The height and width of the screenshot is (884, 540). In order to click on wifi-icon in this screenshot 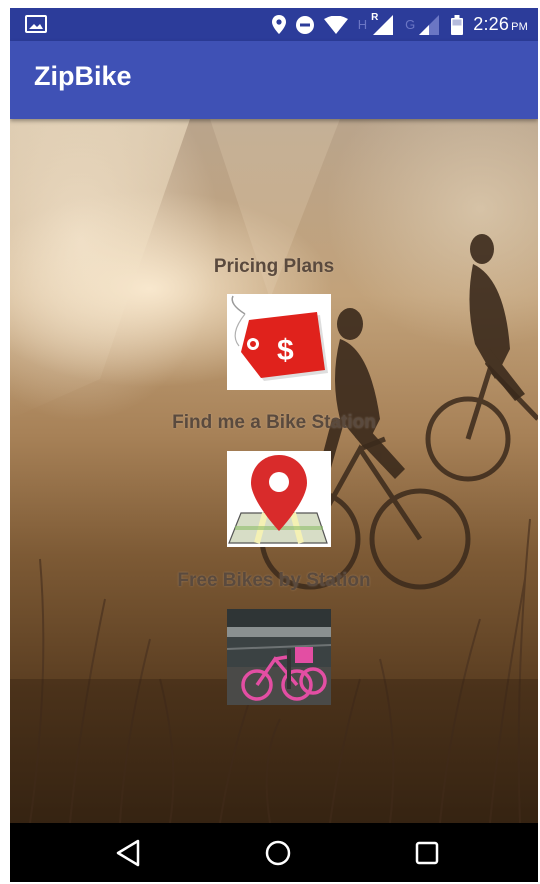, I will do `click(335, 24)`.